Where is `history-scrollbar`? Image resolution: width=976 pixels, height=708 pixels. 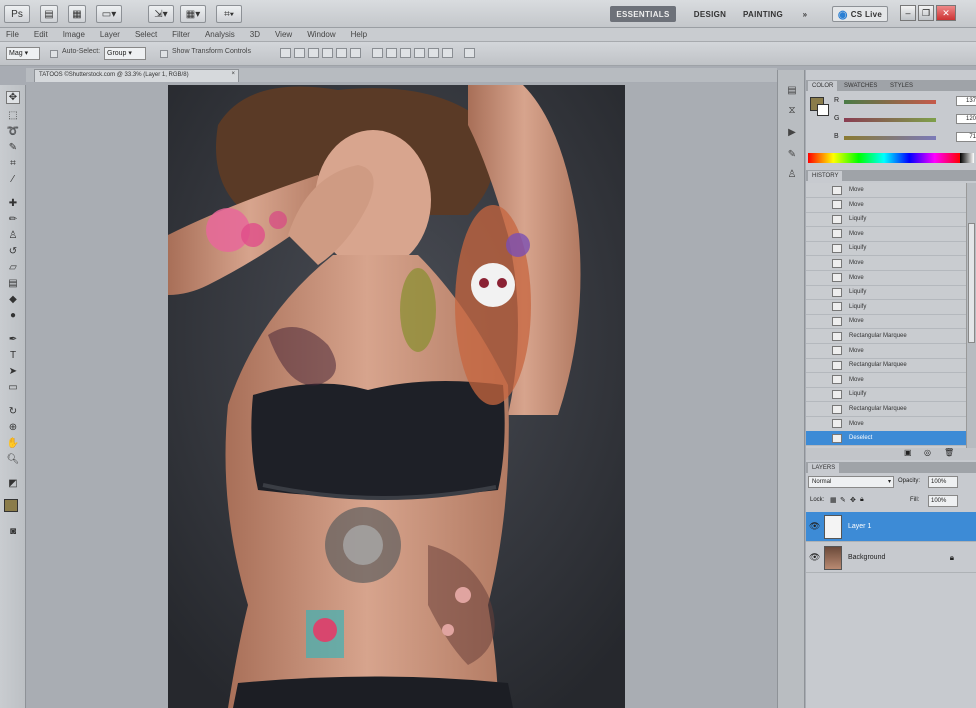
history-scrollbar is located at coordinates (971, 315).